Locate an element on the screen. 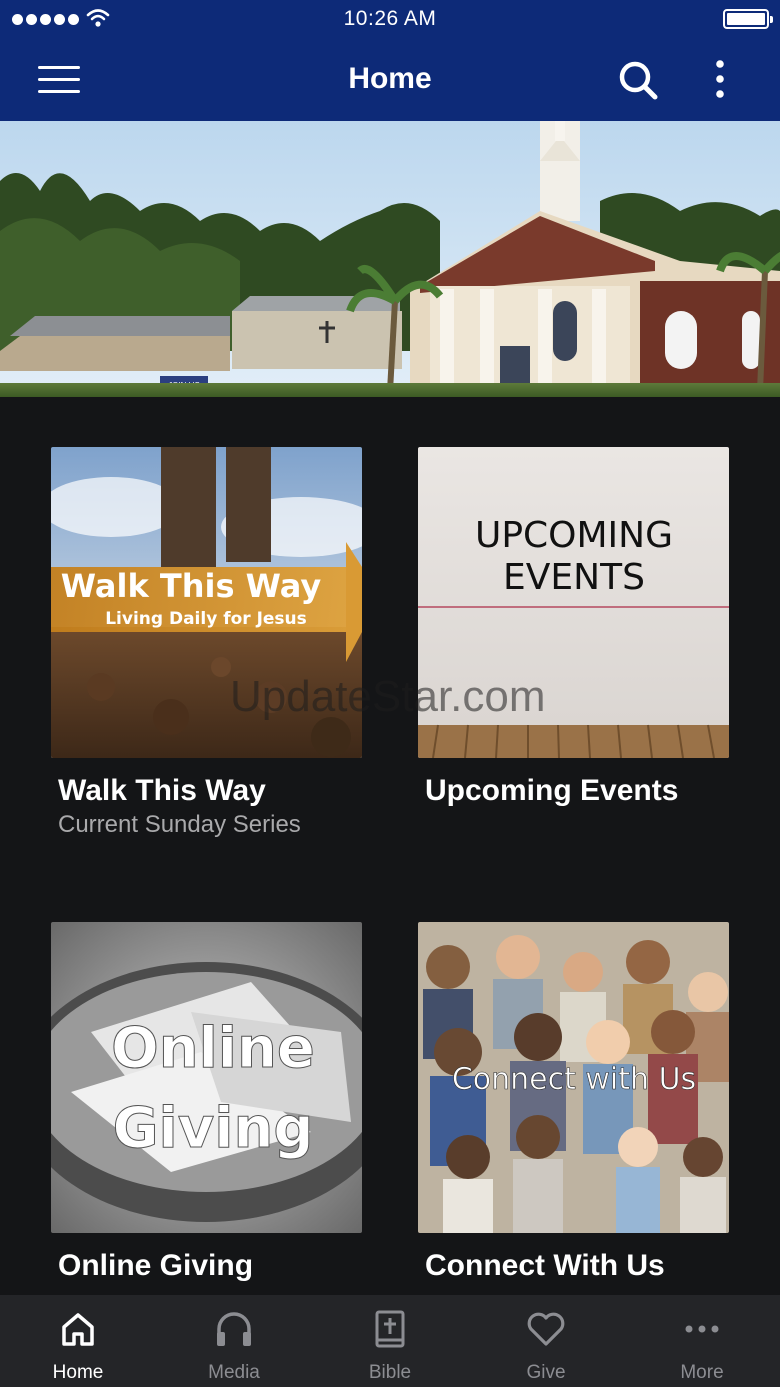  walk-this-way-thumbnail: Walk This Way Living Daily for Jesus is located at coordinates (206, 602).